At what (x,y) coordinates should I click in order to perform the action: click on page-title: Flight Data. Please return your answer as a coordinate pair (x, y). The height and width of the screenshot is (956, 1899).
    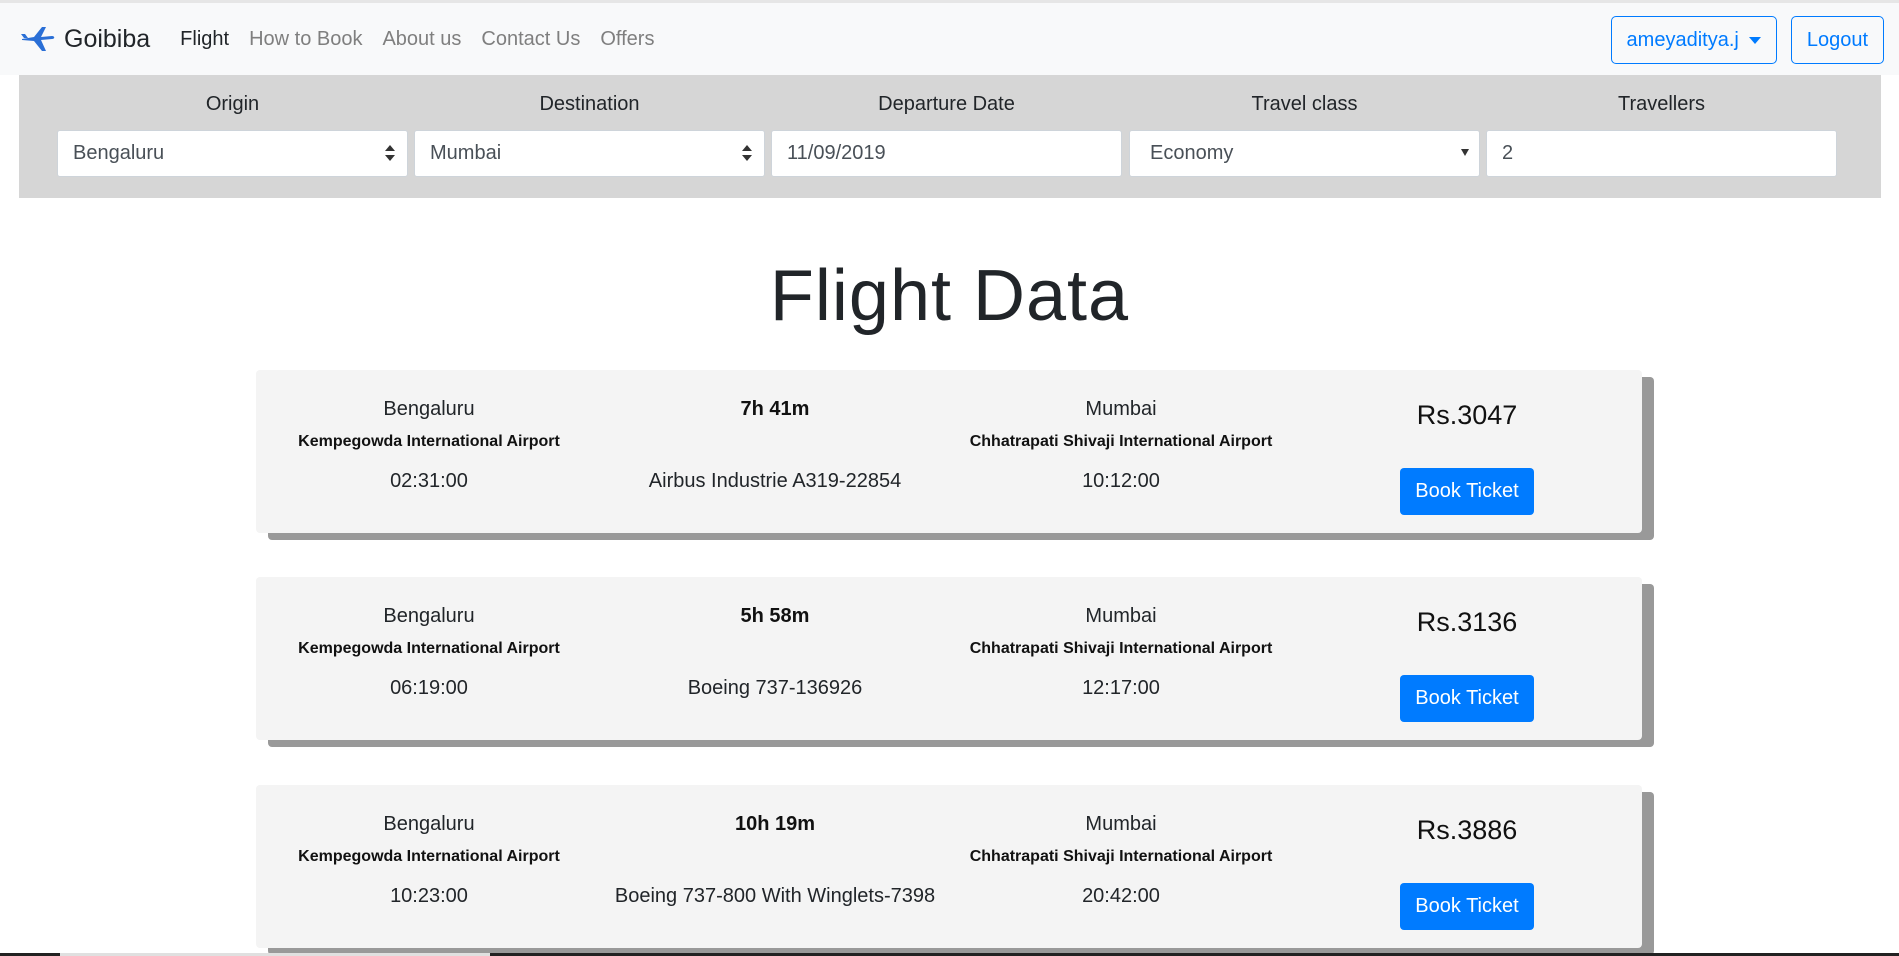
    Looking at the image, I should click on (949, 296).